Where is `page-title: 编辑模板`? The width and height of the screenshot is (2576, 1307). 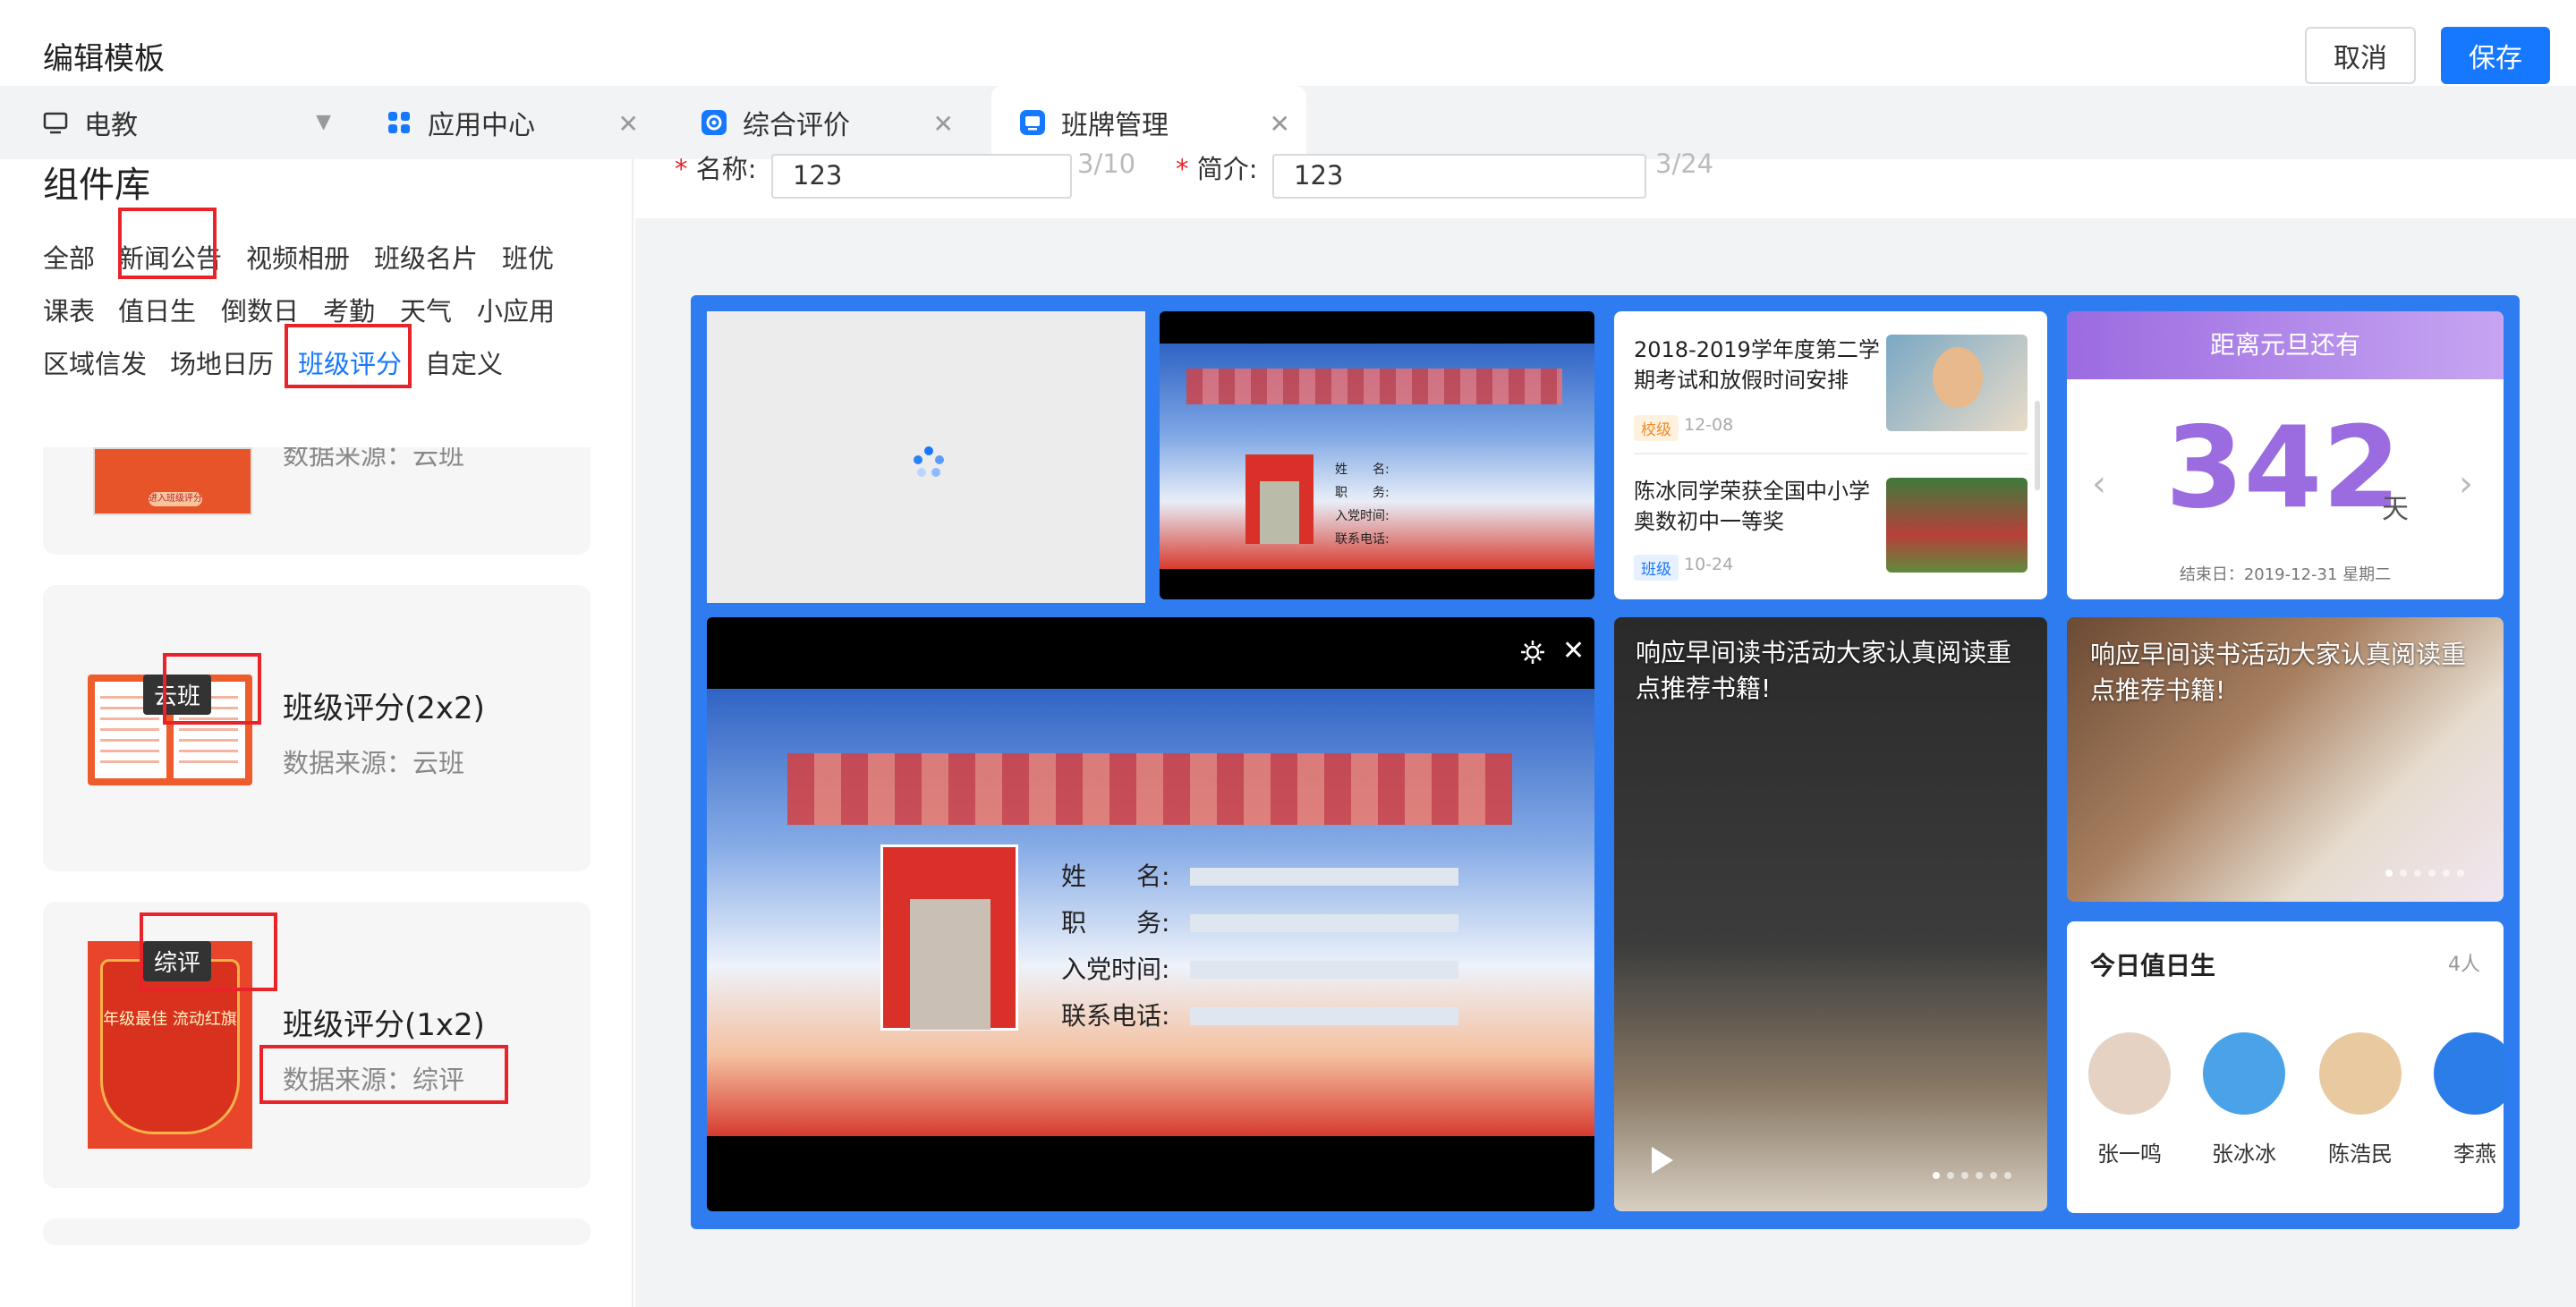 page-title: 编辑模板 is located at coordinates (104, 59).